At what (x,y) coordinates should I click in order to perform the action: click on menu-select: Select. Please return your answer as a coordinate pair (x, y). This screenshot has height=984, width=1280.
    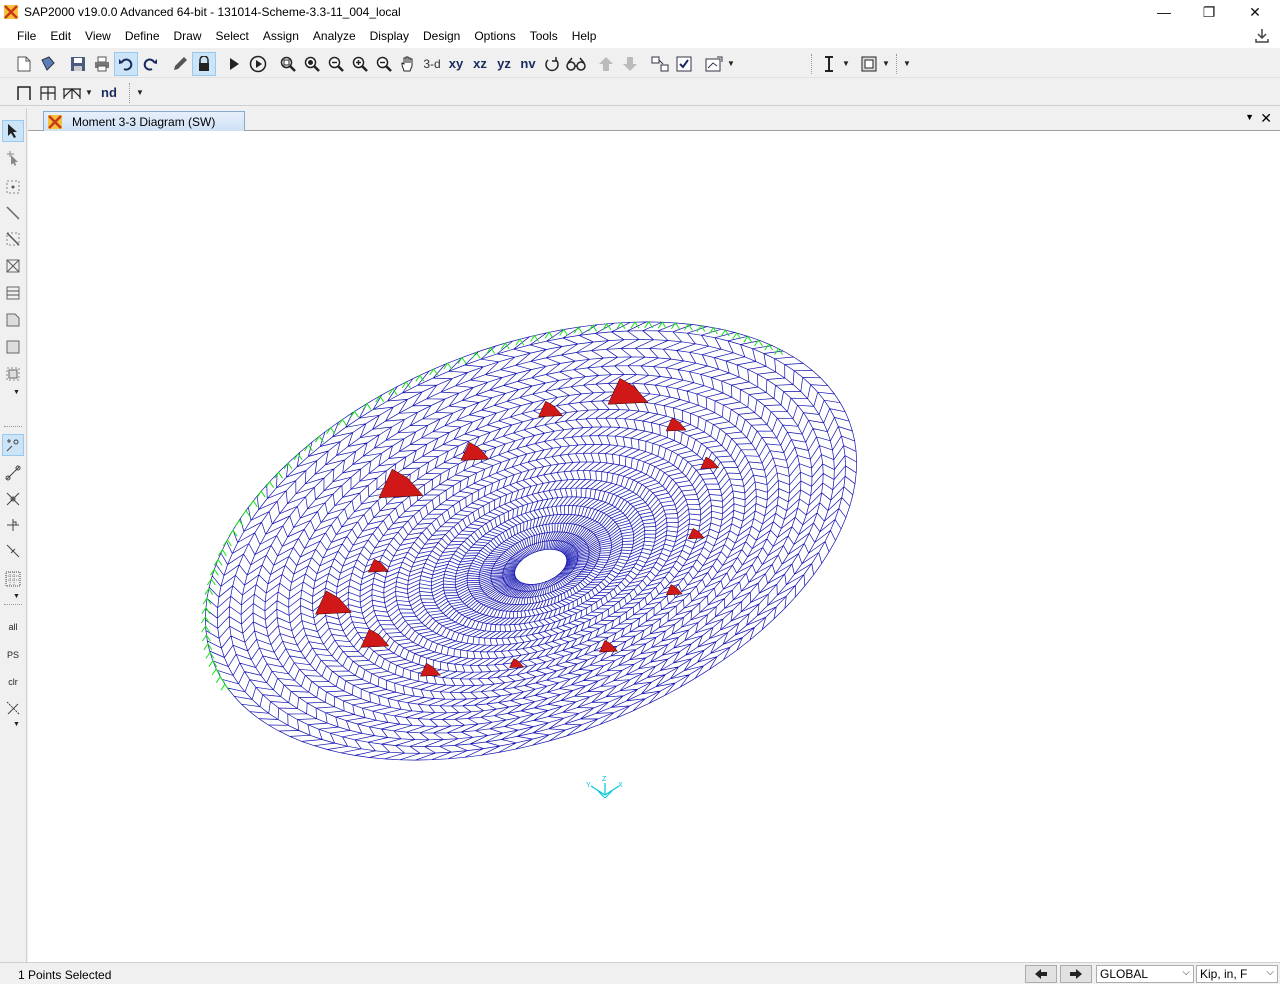
    Looking at the image, I should click on (232, 36).